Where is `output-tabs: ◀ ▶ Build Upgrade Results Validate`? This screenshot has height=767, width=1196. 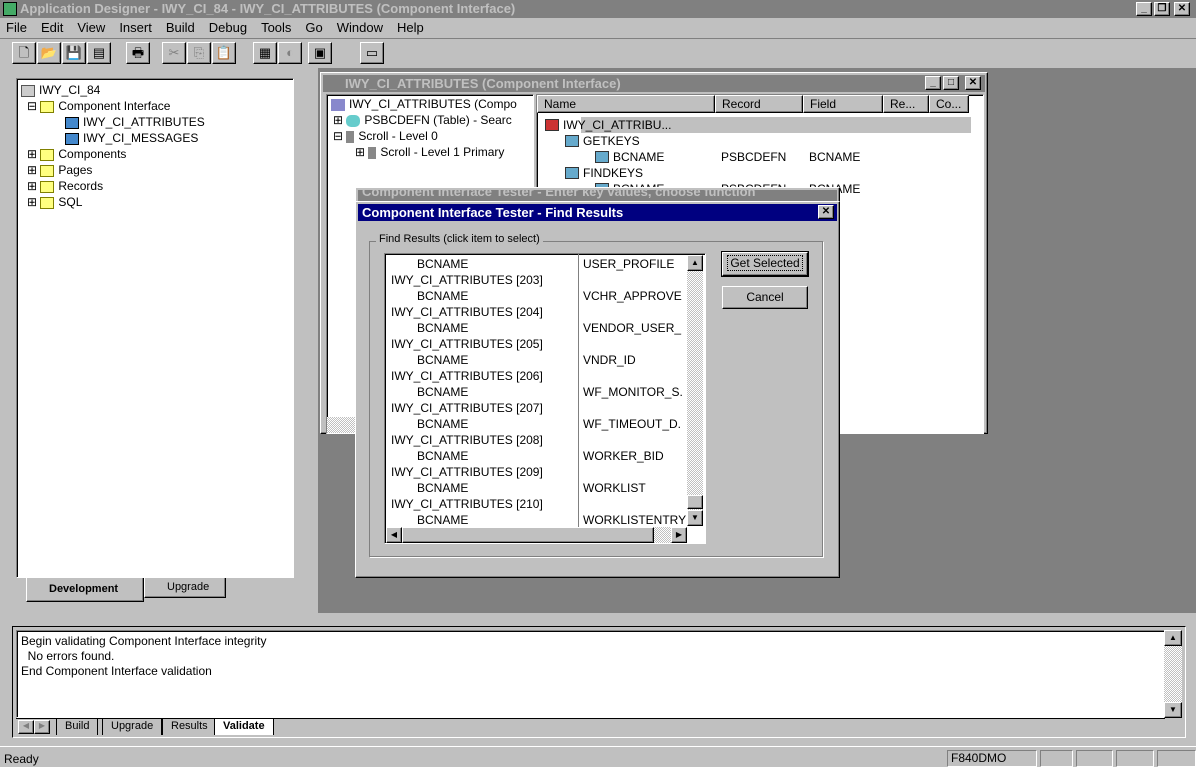 output-tabs: ◀ ▶ Build Upgrade Results Validate is located at coordinates (590, 726).